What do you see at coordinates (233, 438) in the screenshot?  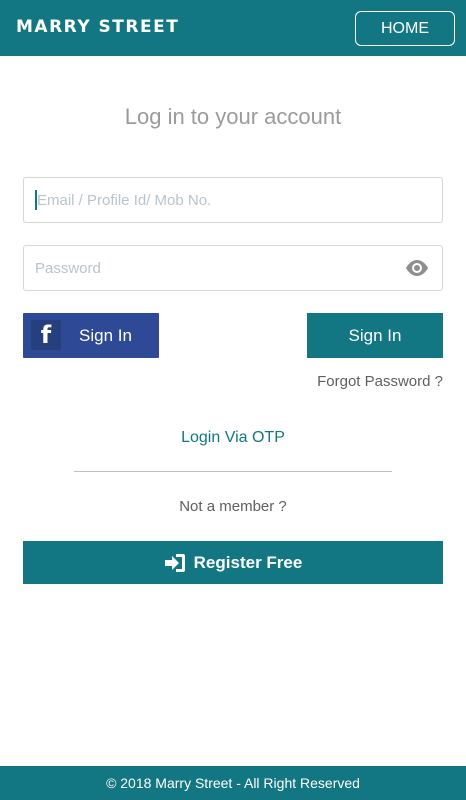 I see `login-via-otp-link: Login Via OTP` at bounding box center [233, 438].